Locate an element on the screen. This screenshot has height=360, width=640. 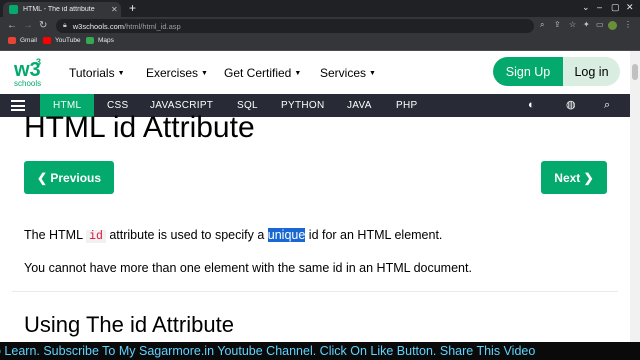
maps-icon is located at coordinates (90, 40).